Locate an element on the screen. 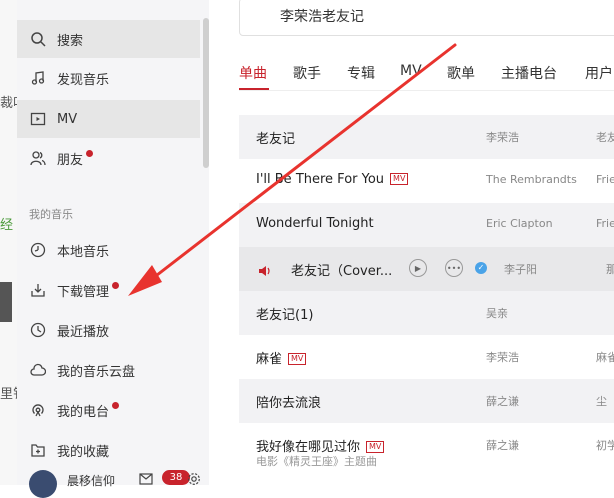 This screenshot has width=614, height=498. sidebar-item-discover: 发现音乐 is located at coordinates (108, 78).